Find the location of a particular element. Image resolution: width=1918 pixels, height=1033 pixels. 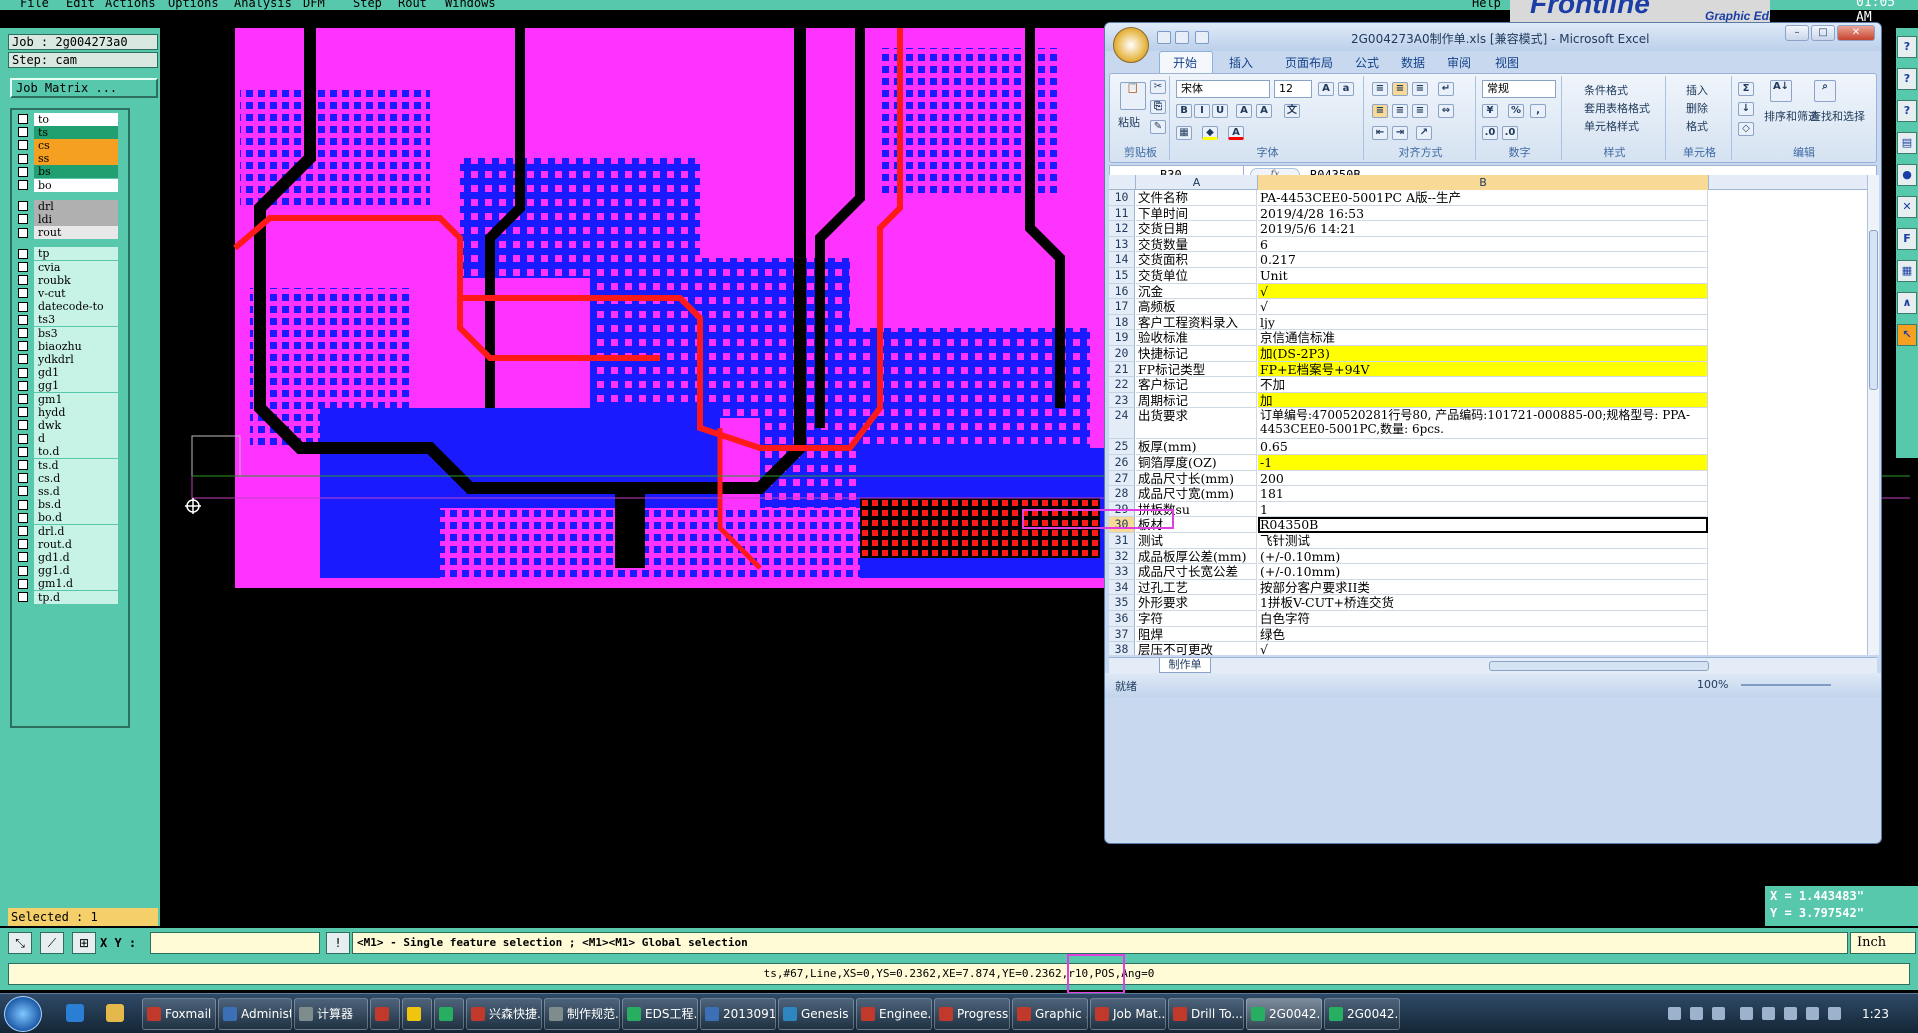

cell-b: 不加 is located at coordinates (1483, 385).